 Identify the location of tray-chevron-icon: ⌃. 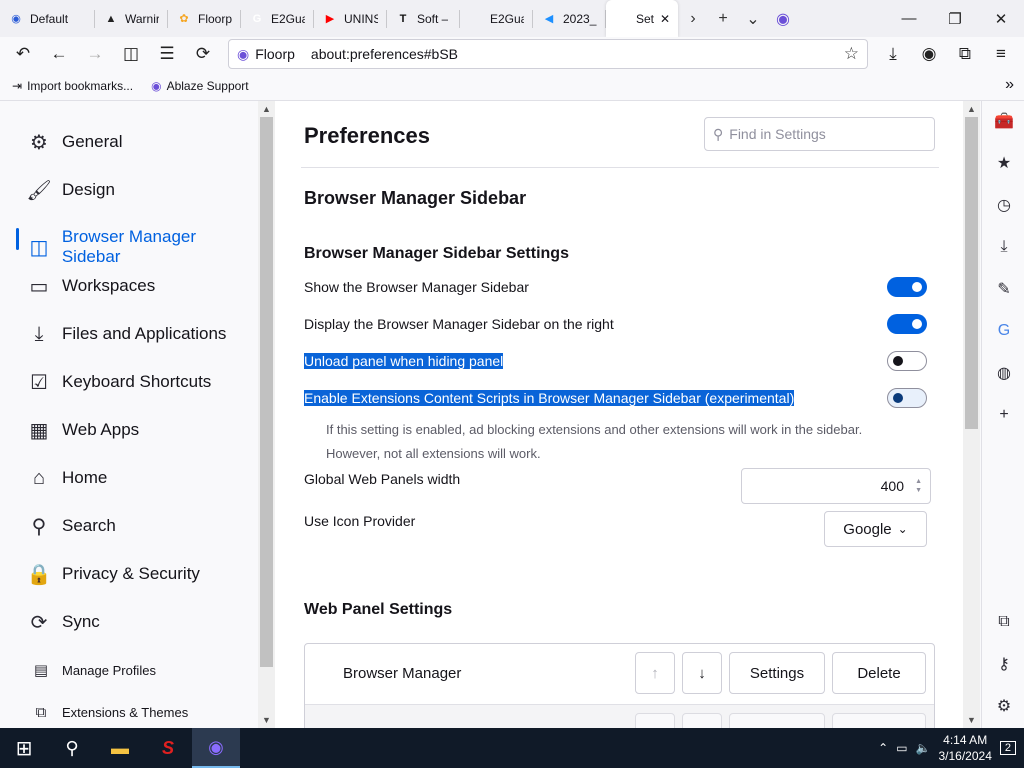
(883, 748).